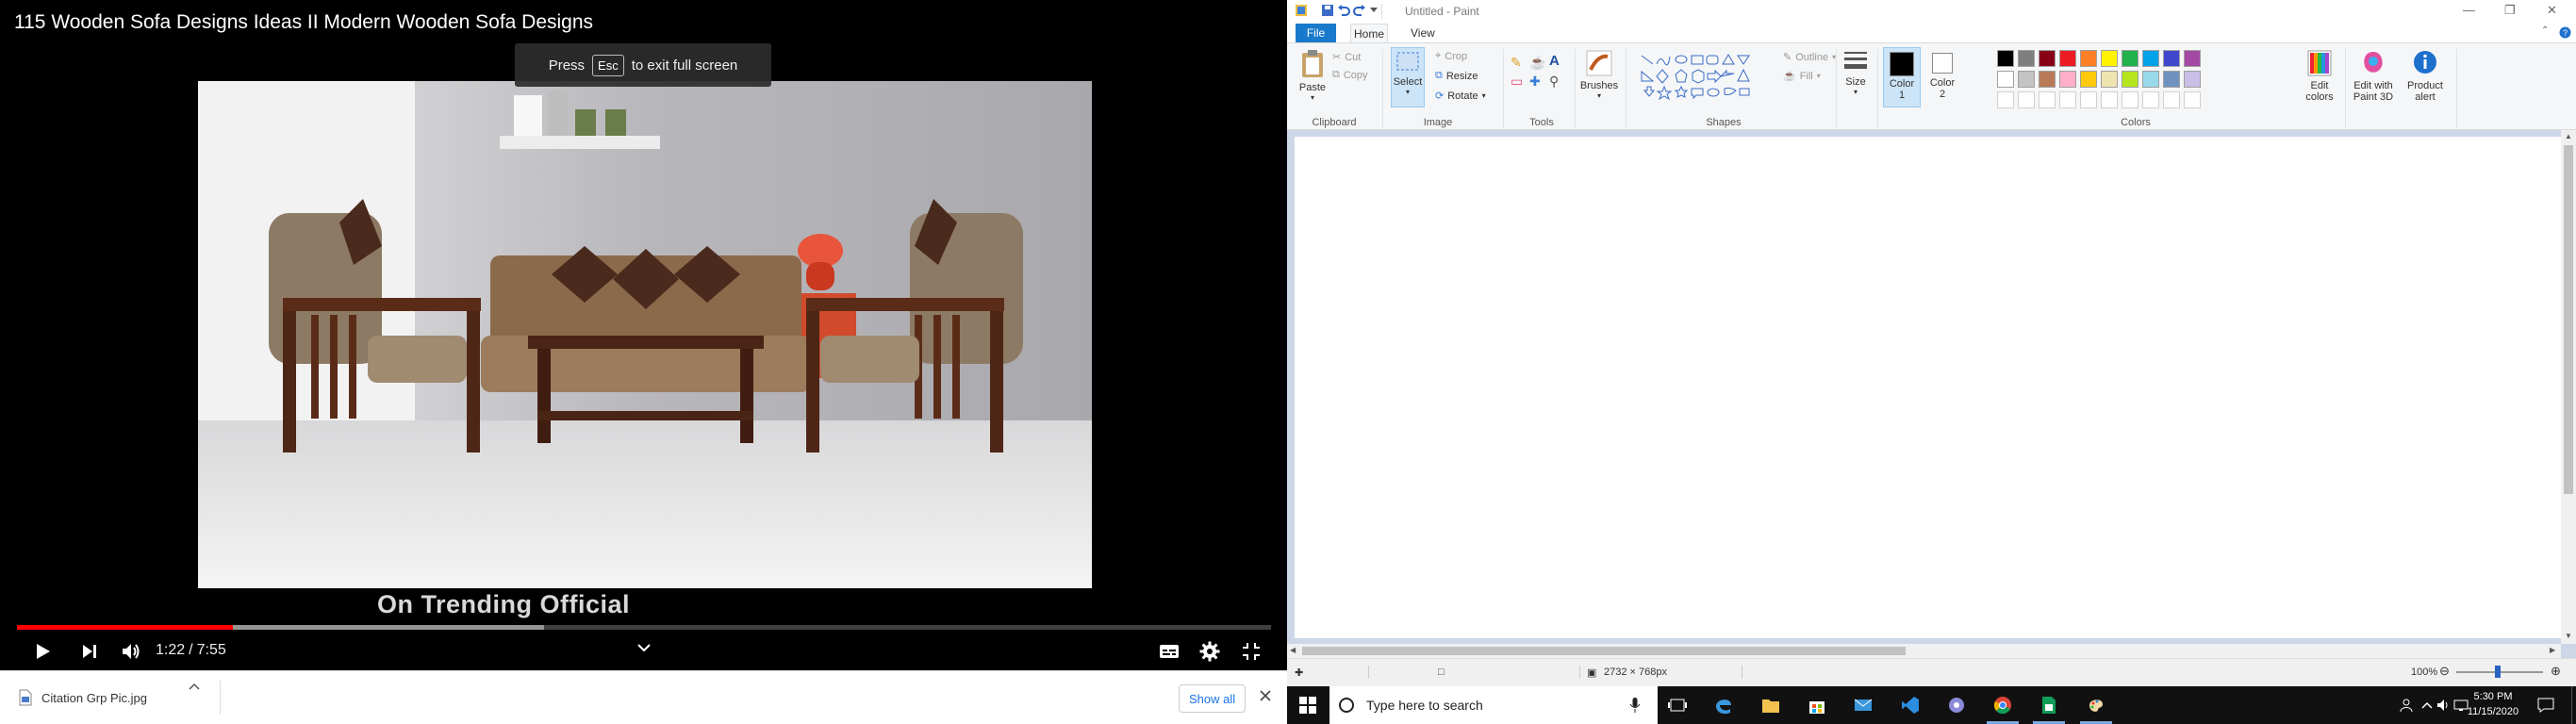 The width and height of the screenshot is (2576, 724). Describe the element at coordinates (2469, 10) in the screenshot. I see `minimize-button: —` at that location.